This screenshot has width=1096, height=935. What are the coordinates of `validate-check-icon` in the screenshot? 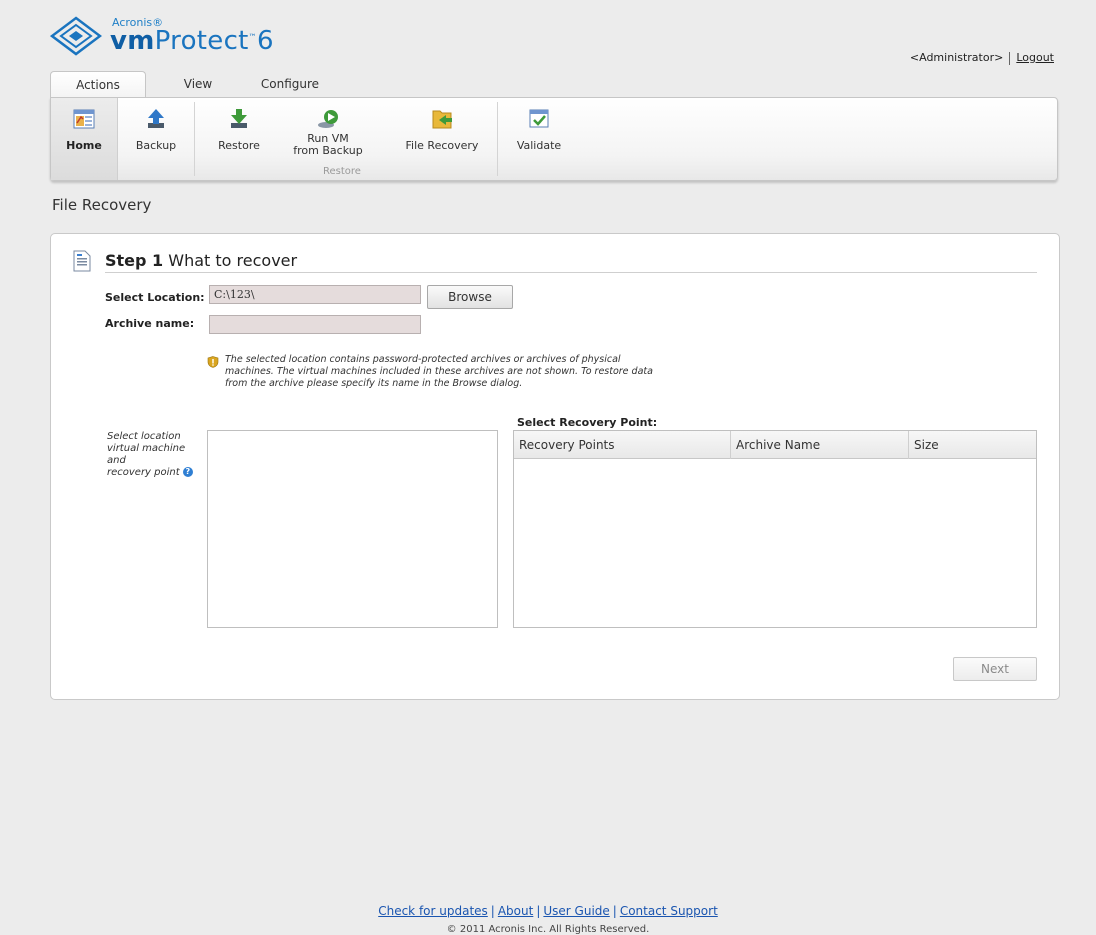 It's located at (539, 118).